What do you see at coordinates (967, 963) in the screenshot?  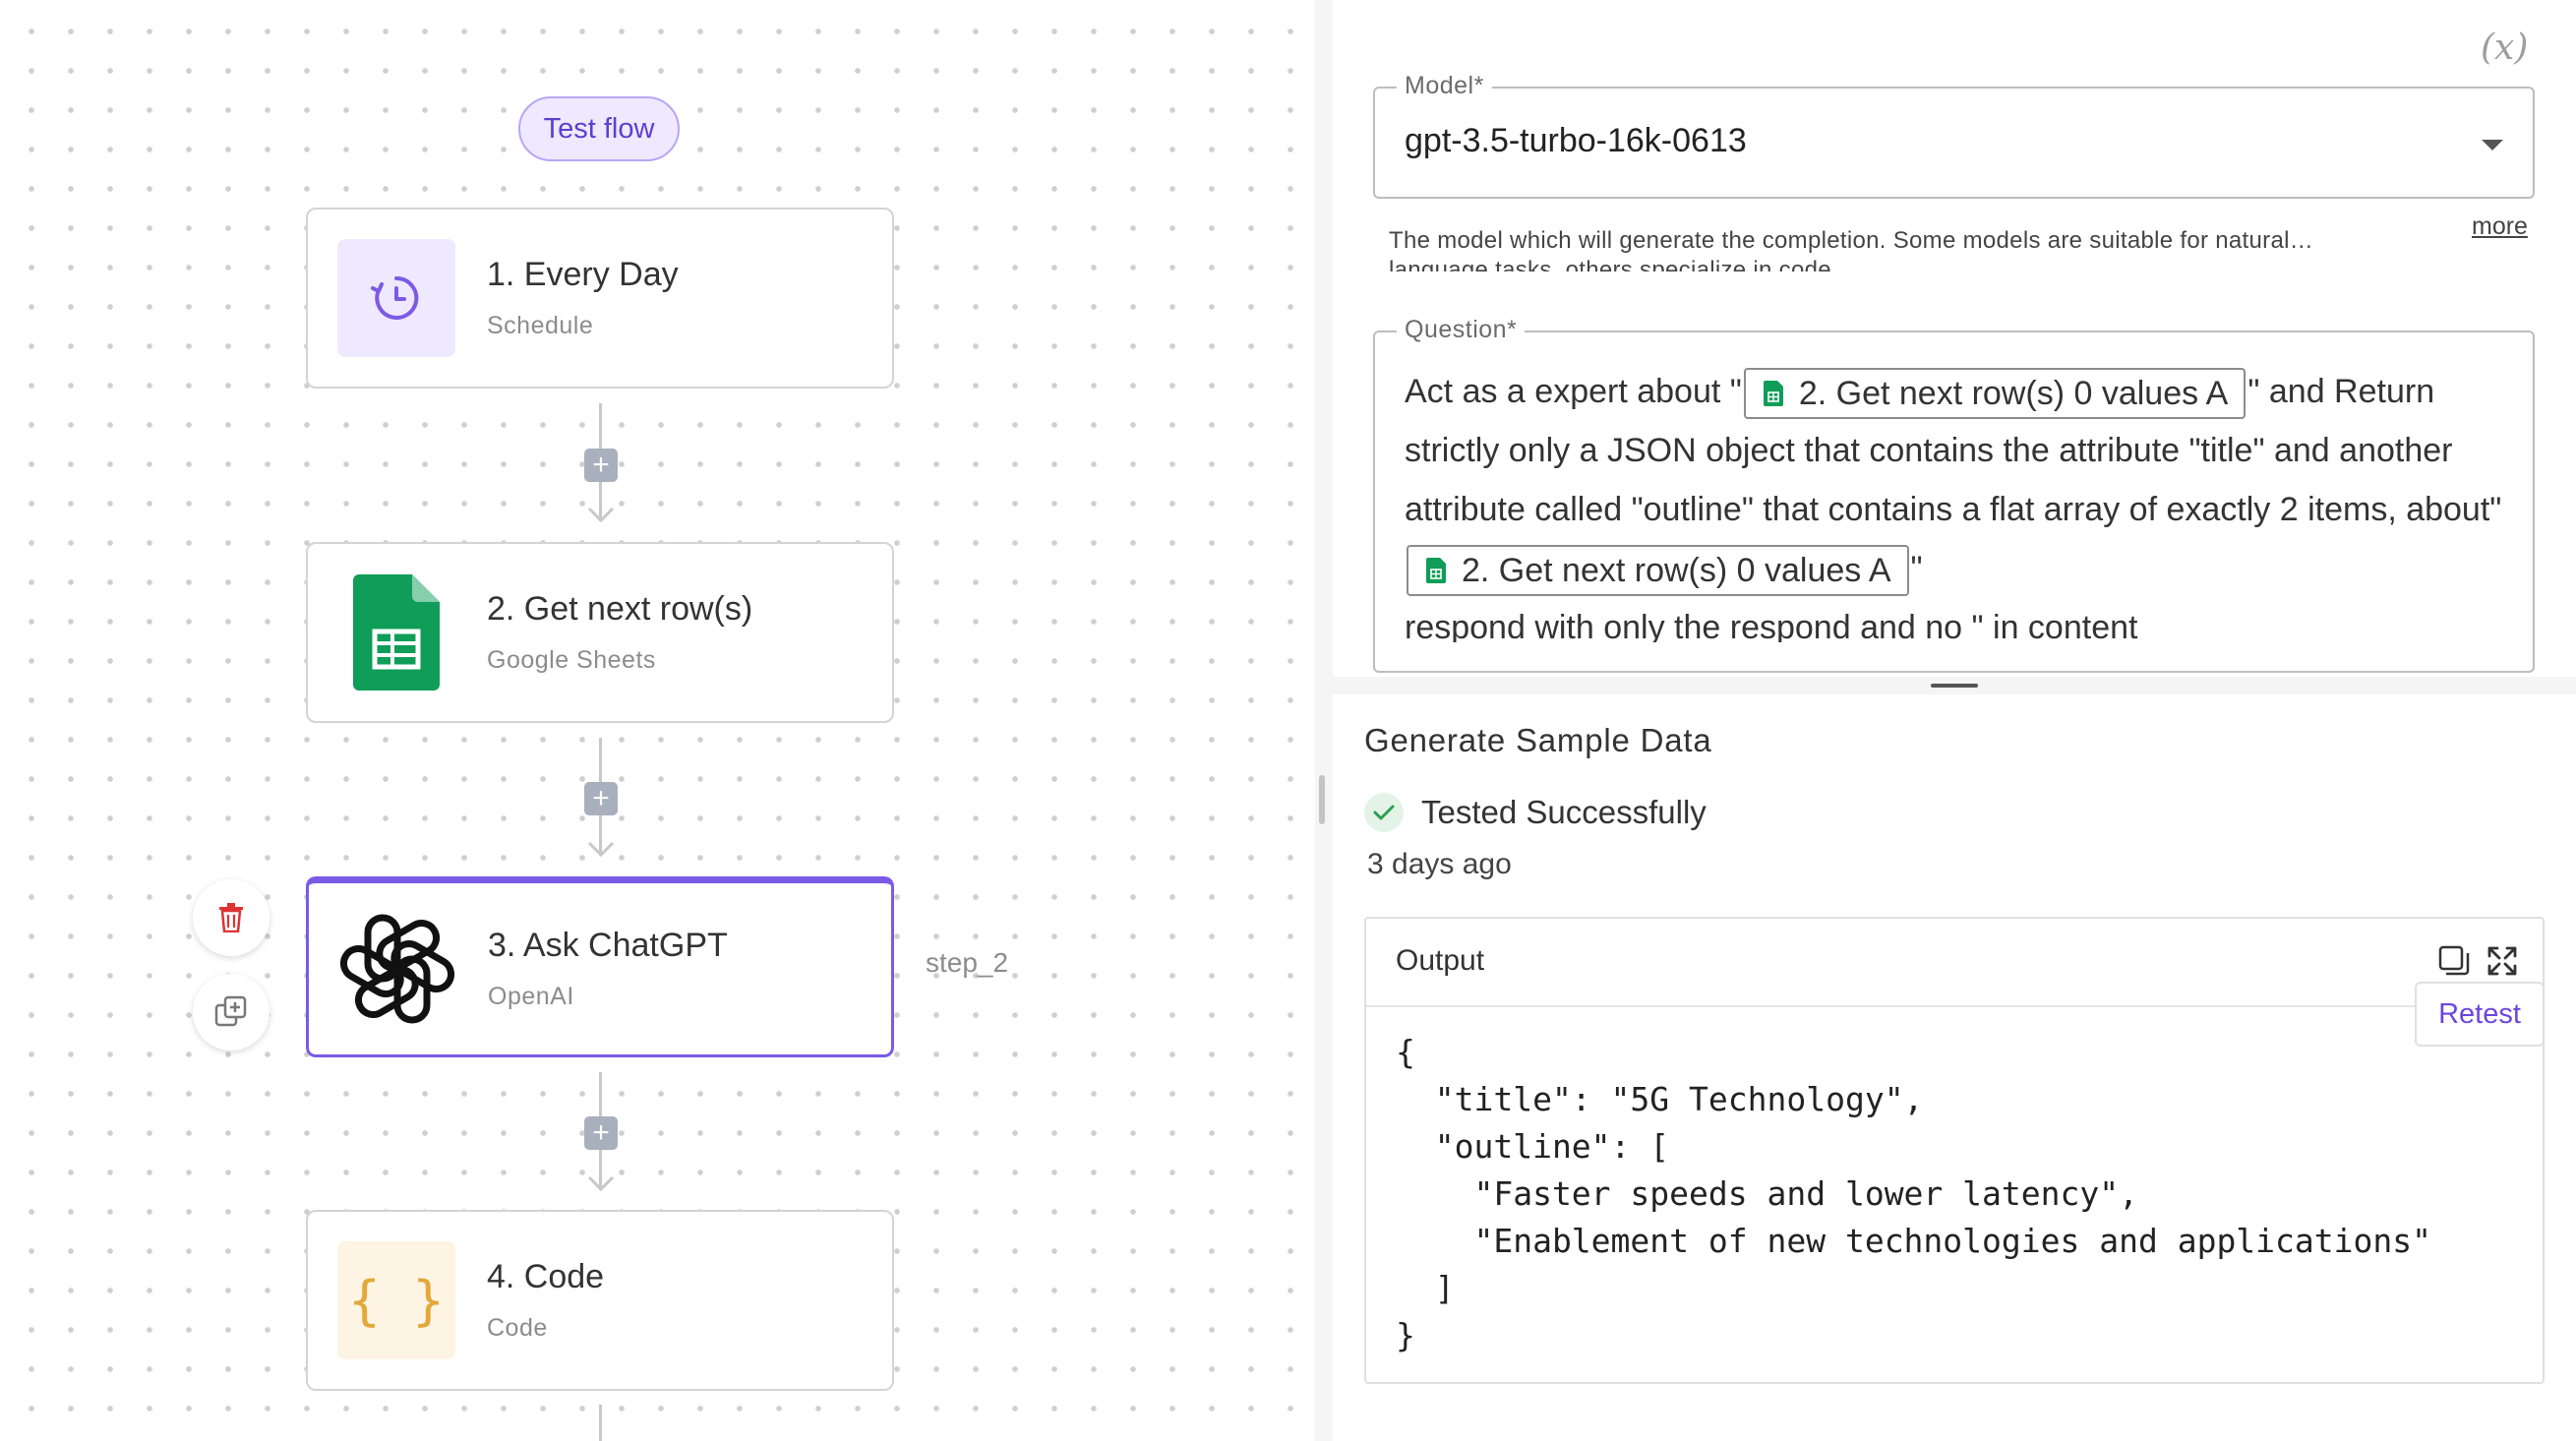 I see `step-alias-label: step_2` at bounding box center [967, 963].